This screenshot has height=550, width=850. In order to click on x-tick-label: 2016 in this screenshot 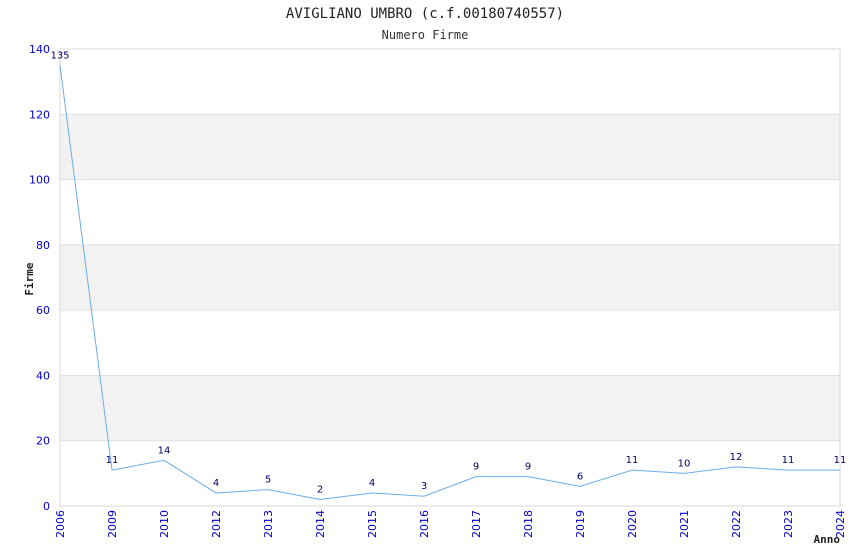, I will do `click(424, 524)`.